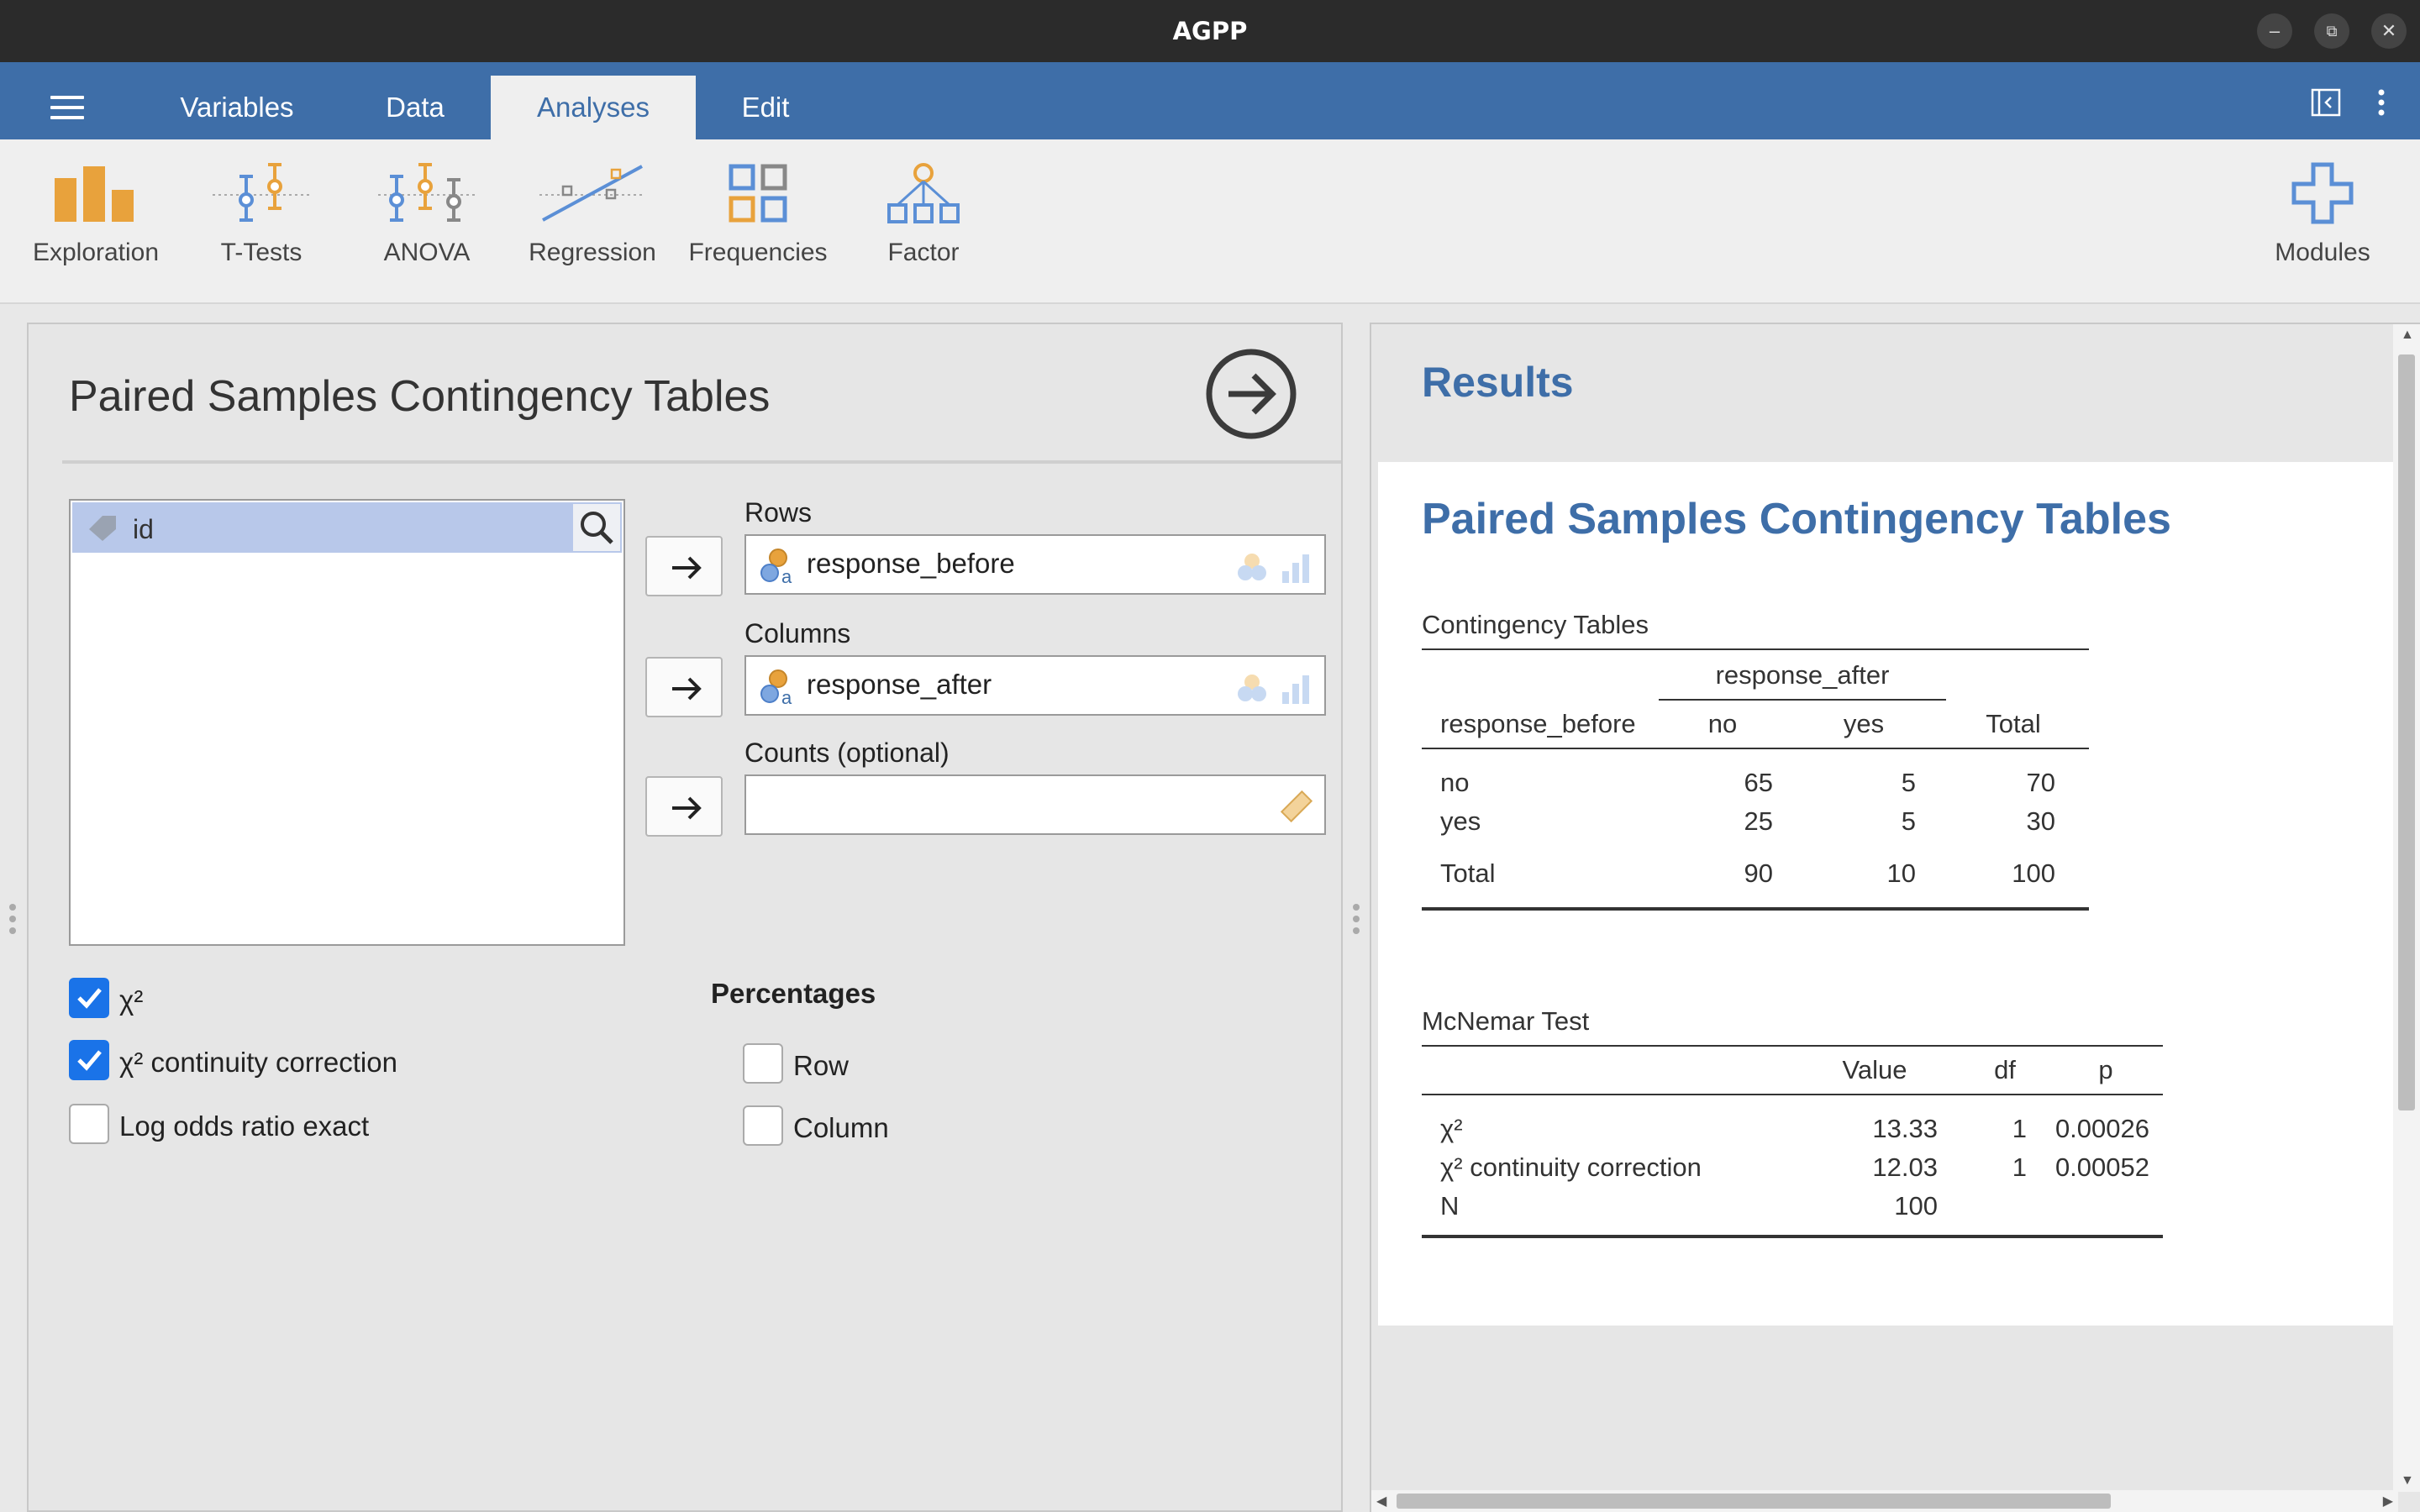  What do you see at coordinates (1035, 804) in the screenshot?
I see `counts-field` at bounding box center [1035, 804].